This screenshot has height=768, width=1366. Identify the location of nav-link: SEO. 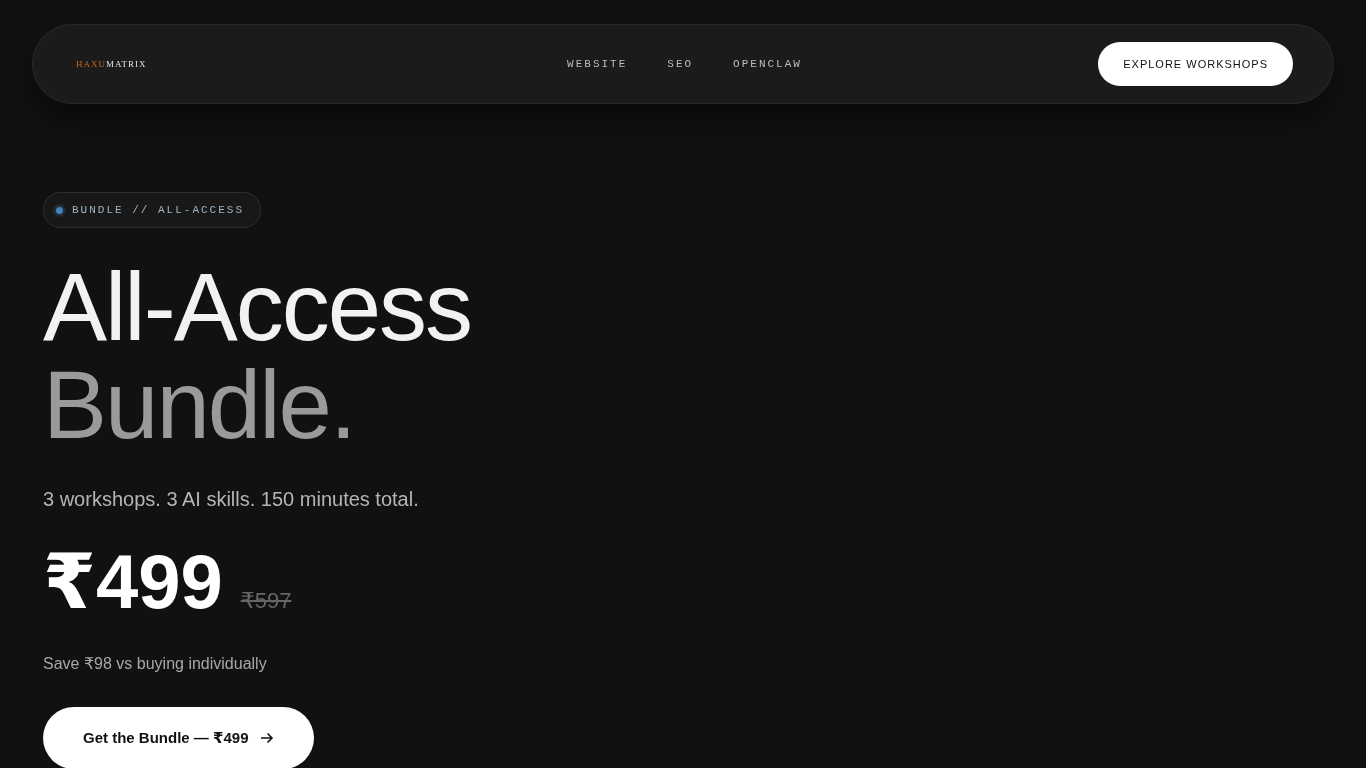
(680, 64).